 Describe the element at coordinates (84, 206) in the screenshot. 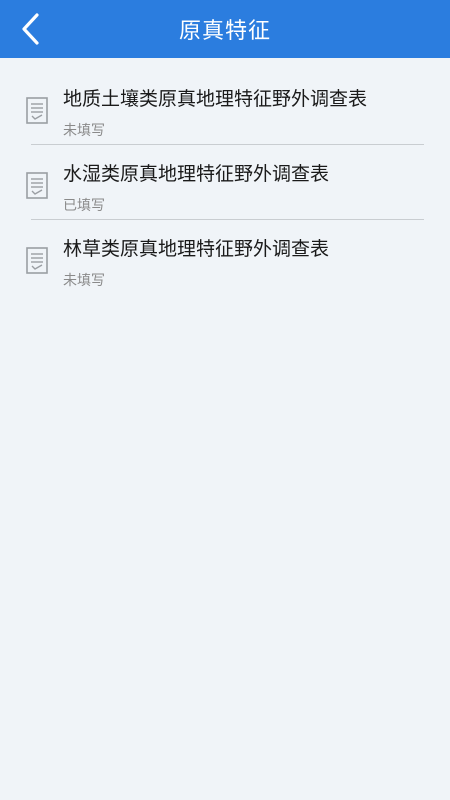

I see `list-item-status: 已填写` at that location.